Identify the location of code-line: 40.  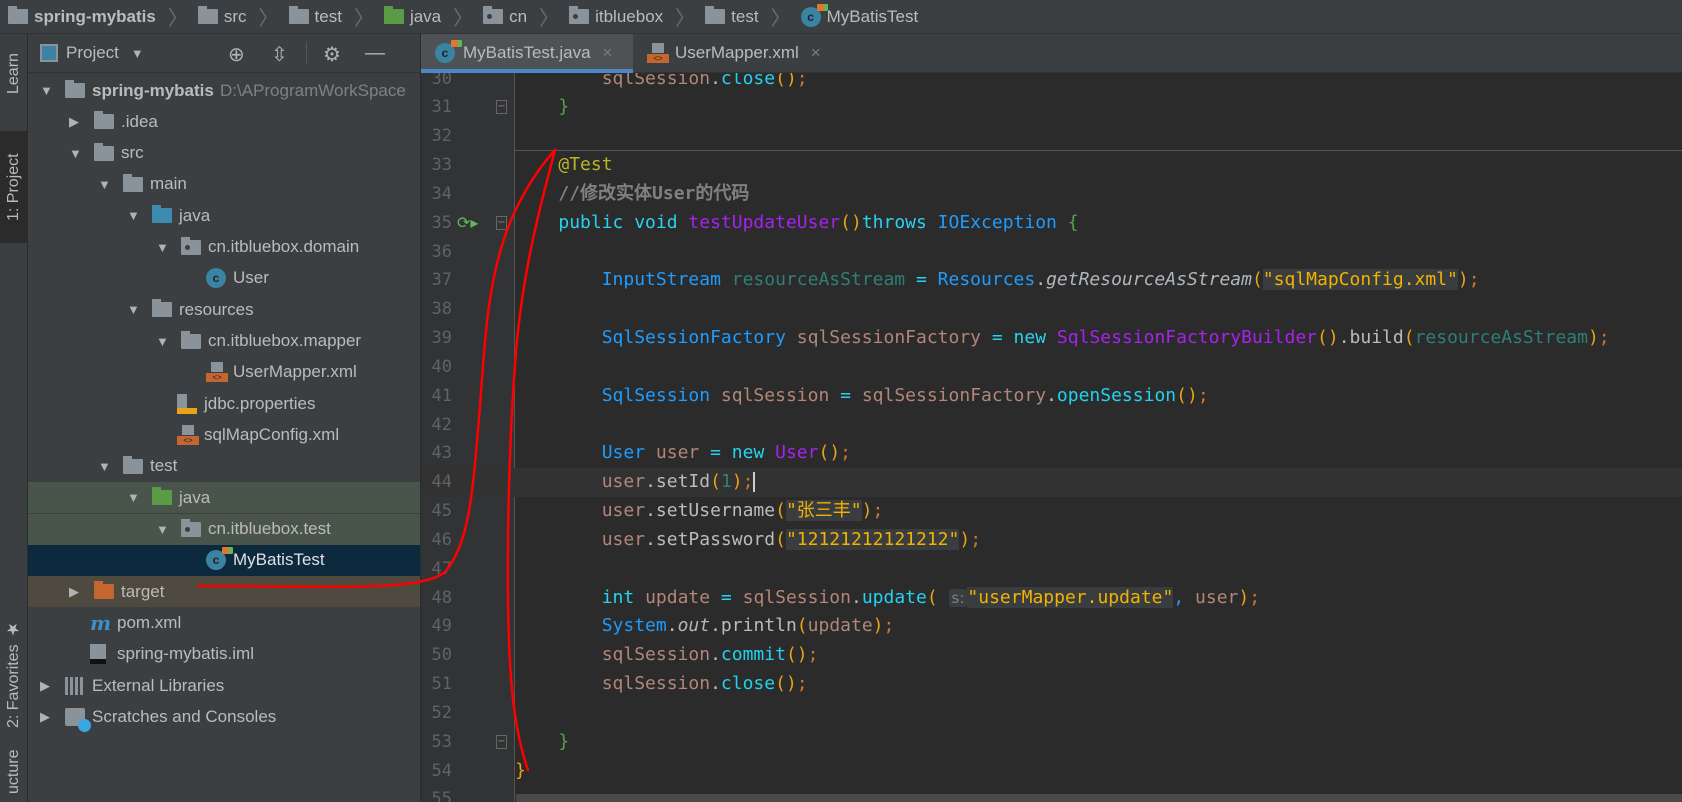
(1051, 367).